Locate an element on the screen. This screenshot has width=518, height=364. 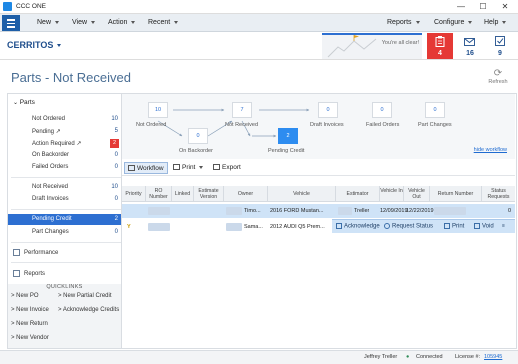
sidebar-item-draft-invoices: Draft Invoices 0 is located at coordinates (64, 199).